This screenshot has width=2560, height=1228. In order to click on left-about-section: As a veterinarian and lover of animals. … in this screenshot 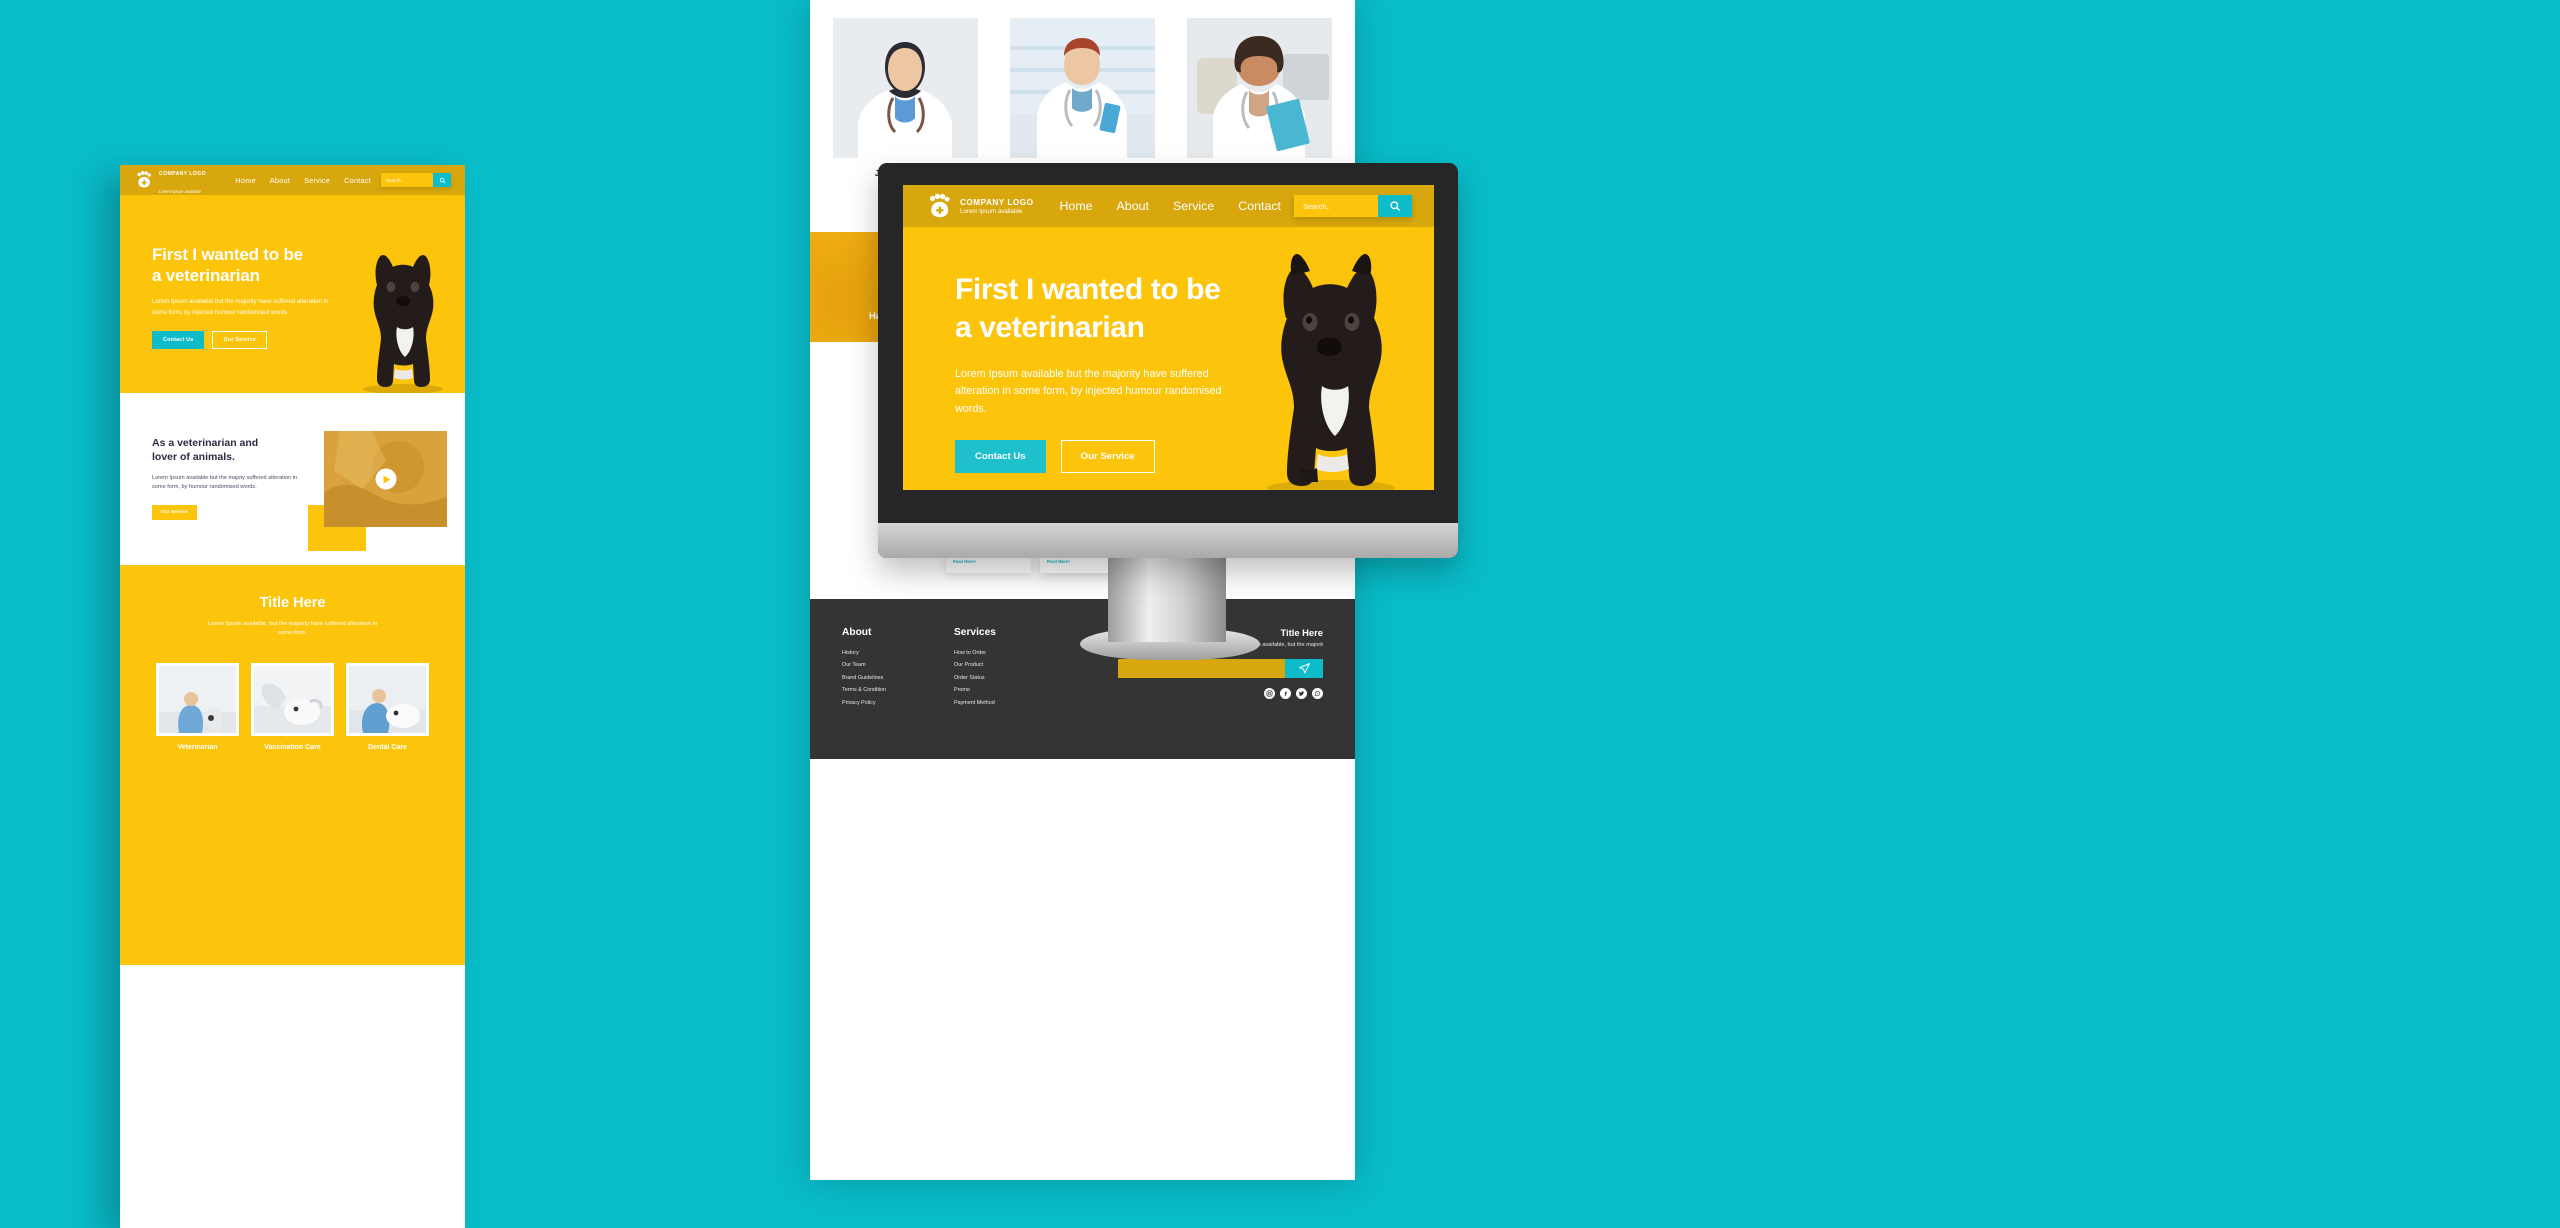, I will do `click(292, 479)`.